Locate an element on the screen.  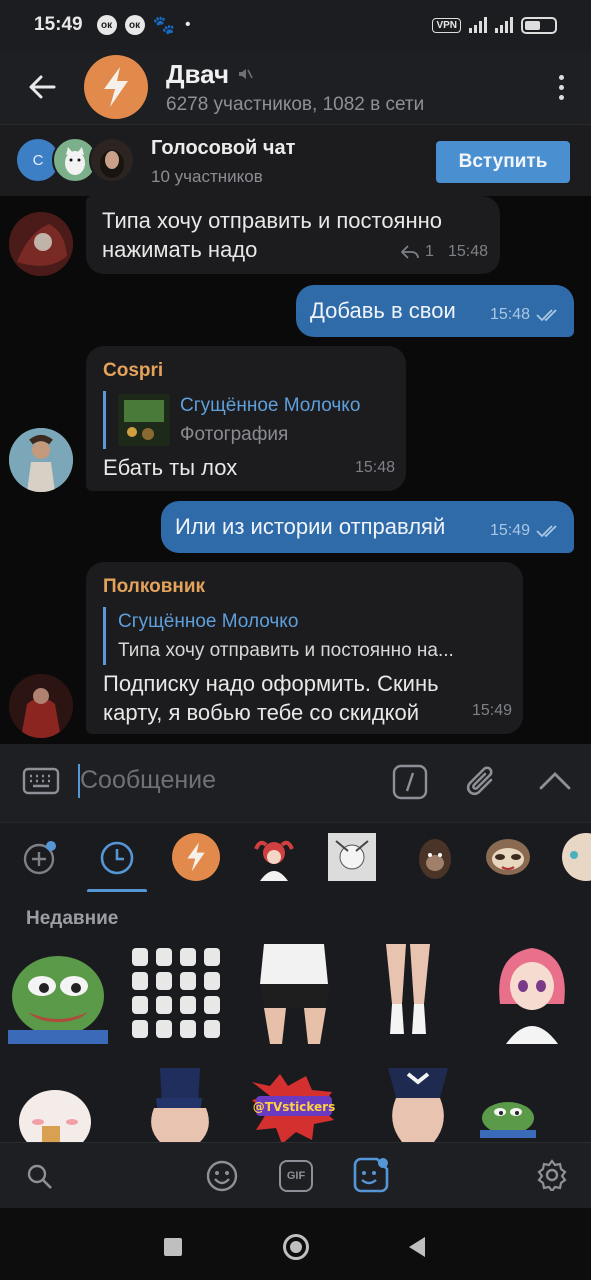
settings-icon is located at coordinates (552, 1176).